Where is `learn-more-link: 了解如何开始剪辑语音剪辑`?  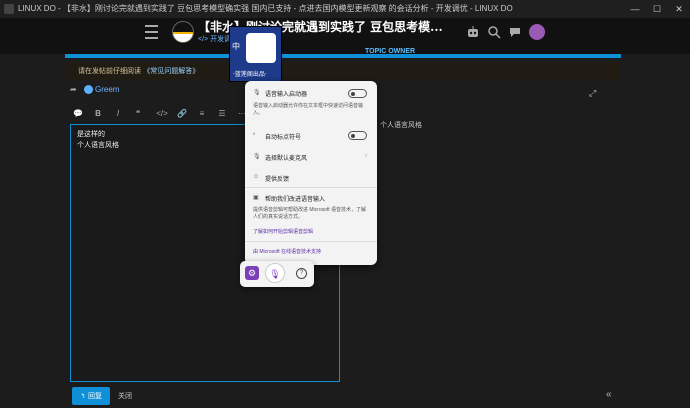 learn-more-link: 了解如何开始剪辑语音剪辑 is located at coordinates (283, 231).